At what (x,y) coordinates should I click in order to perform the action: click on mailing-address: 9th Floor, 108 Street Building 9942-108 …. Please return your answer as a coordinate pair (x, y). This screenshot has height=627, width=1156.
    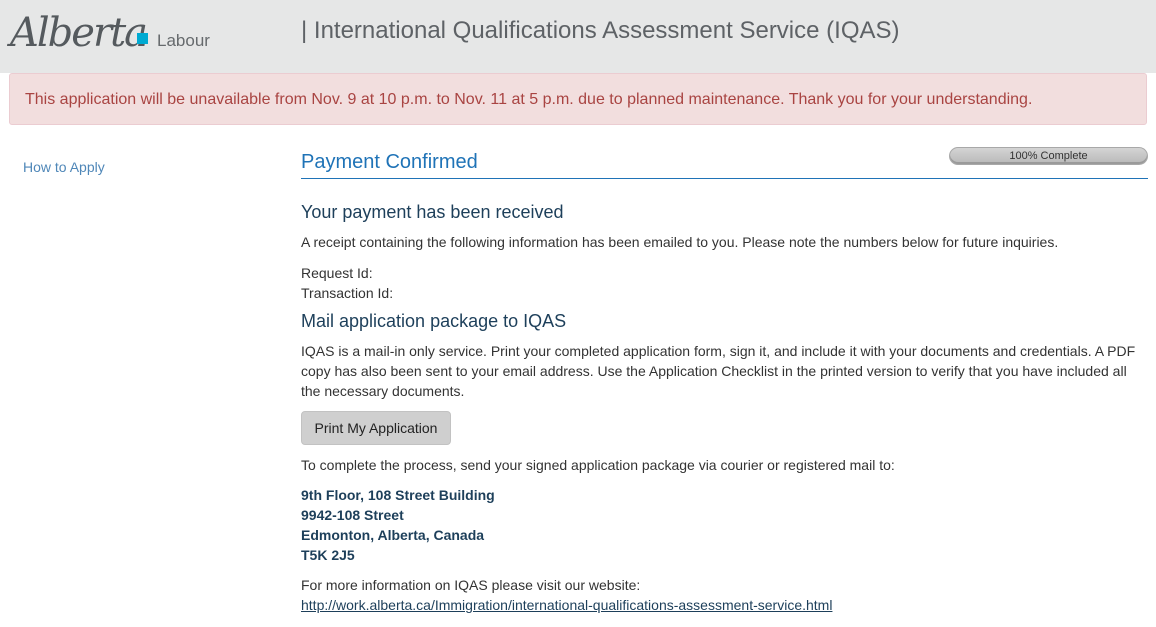
    Looking at the image, I should click on (398, 525).